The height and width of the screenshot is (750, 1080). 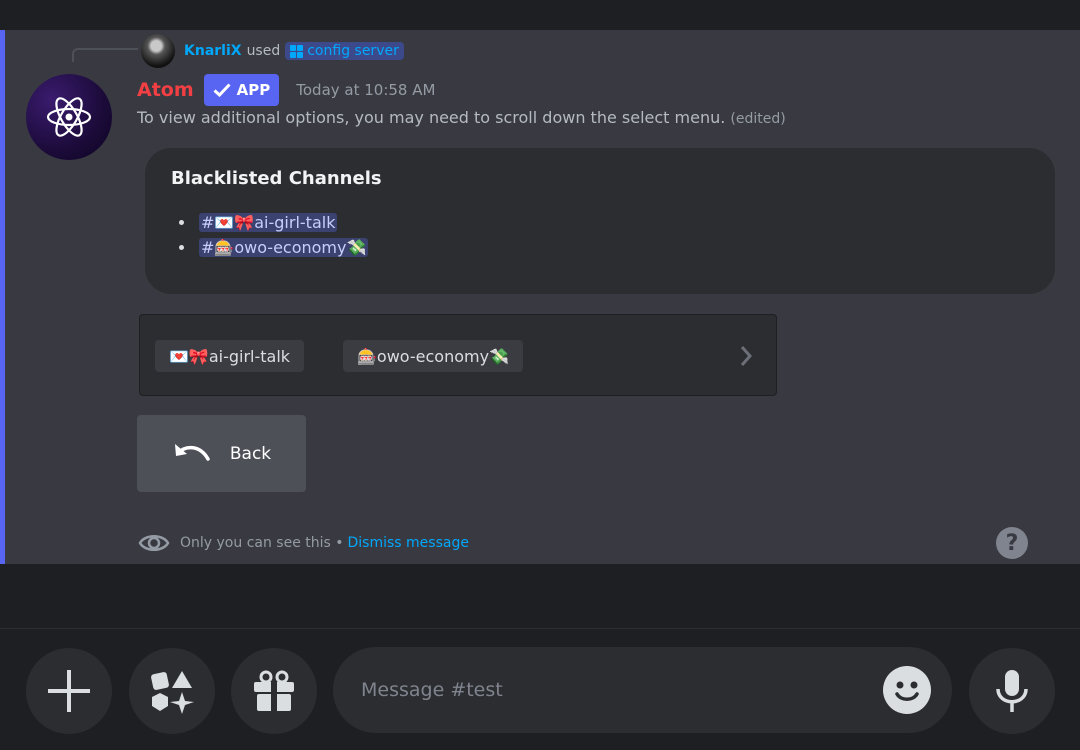 What do you see at coordinates (276, 178) in the screenshot?
I see `embed-title: Blacklisted Channels` at bounding box center [276, 178].